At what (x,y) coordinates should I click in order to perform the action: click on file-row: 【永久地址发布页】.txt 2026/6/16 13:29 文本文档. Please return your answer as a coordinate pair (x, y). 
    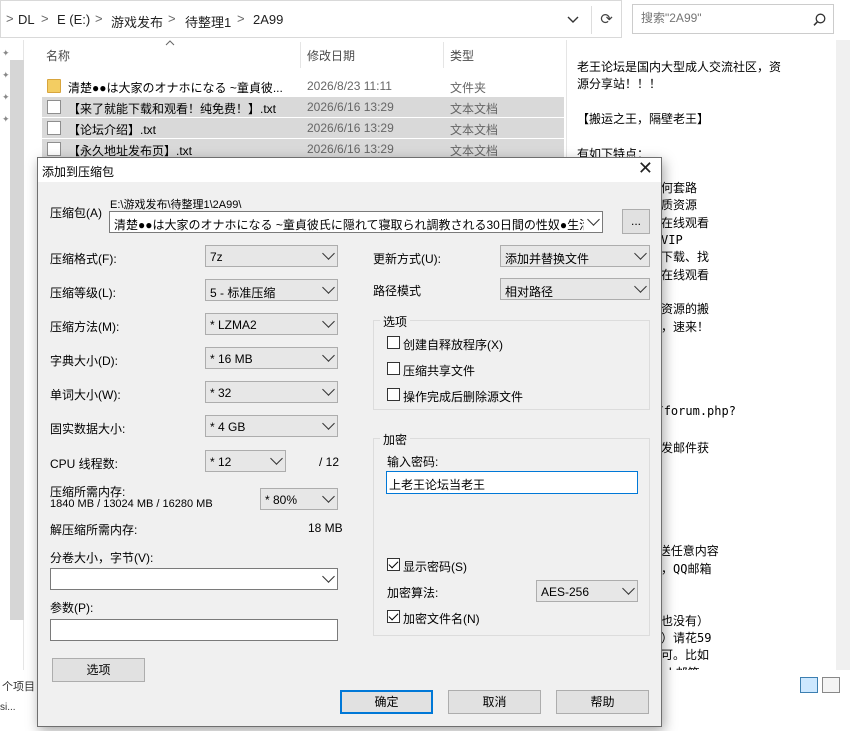
    Looking at the image, I should click on (303, 149).